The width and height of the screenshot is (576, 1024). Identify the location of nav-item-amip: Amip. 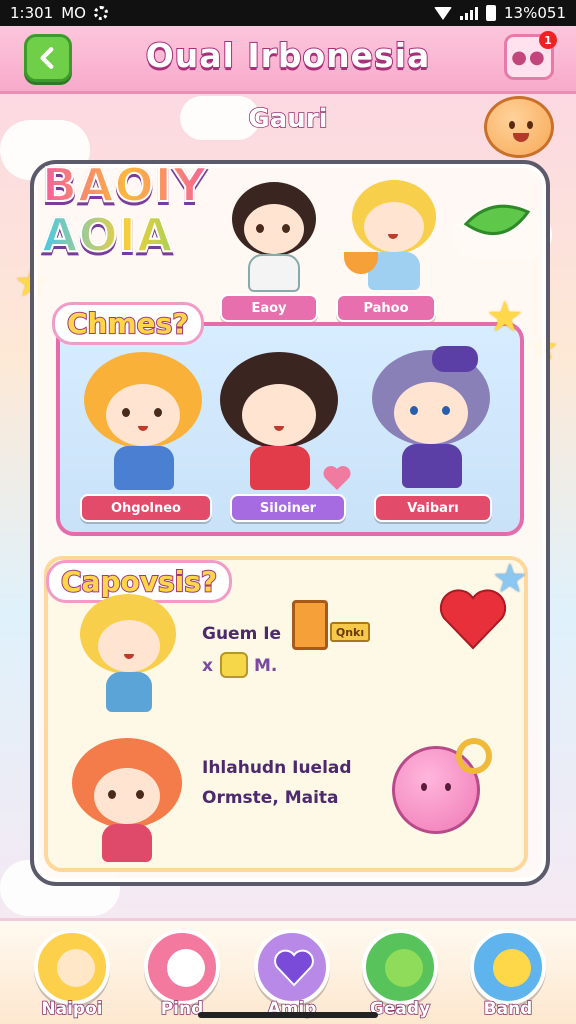
(292, 976).